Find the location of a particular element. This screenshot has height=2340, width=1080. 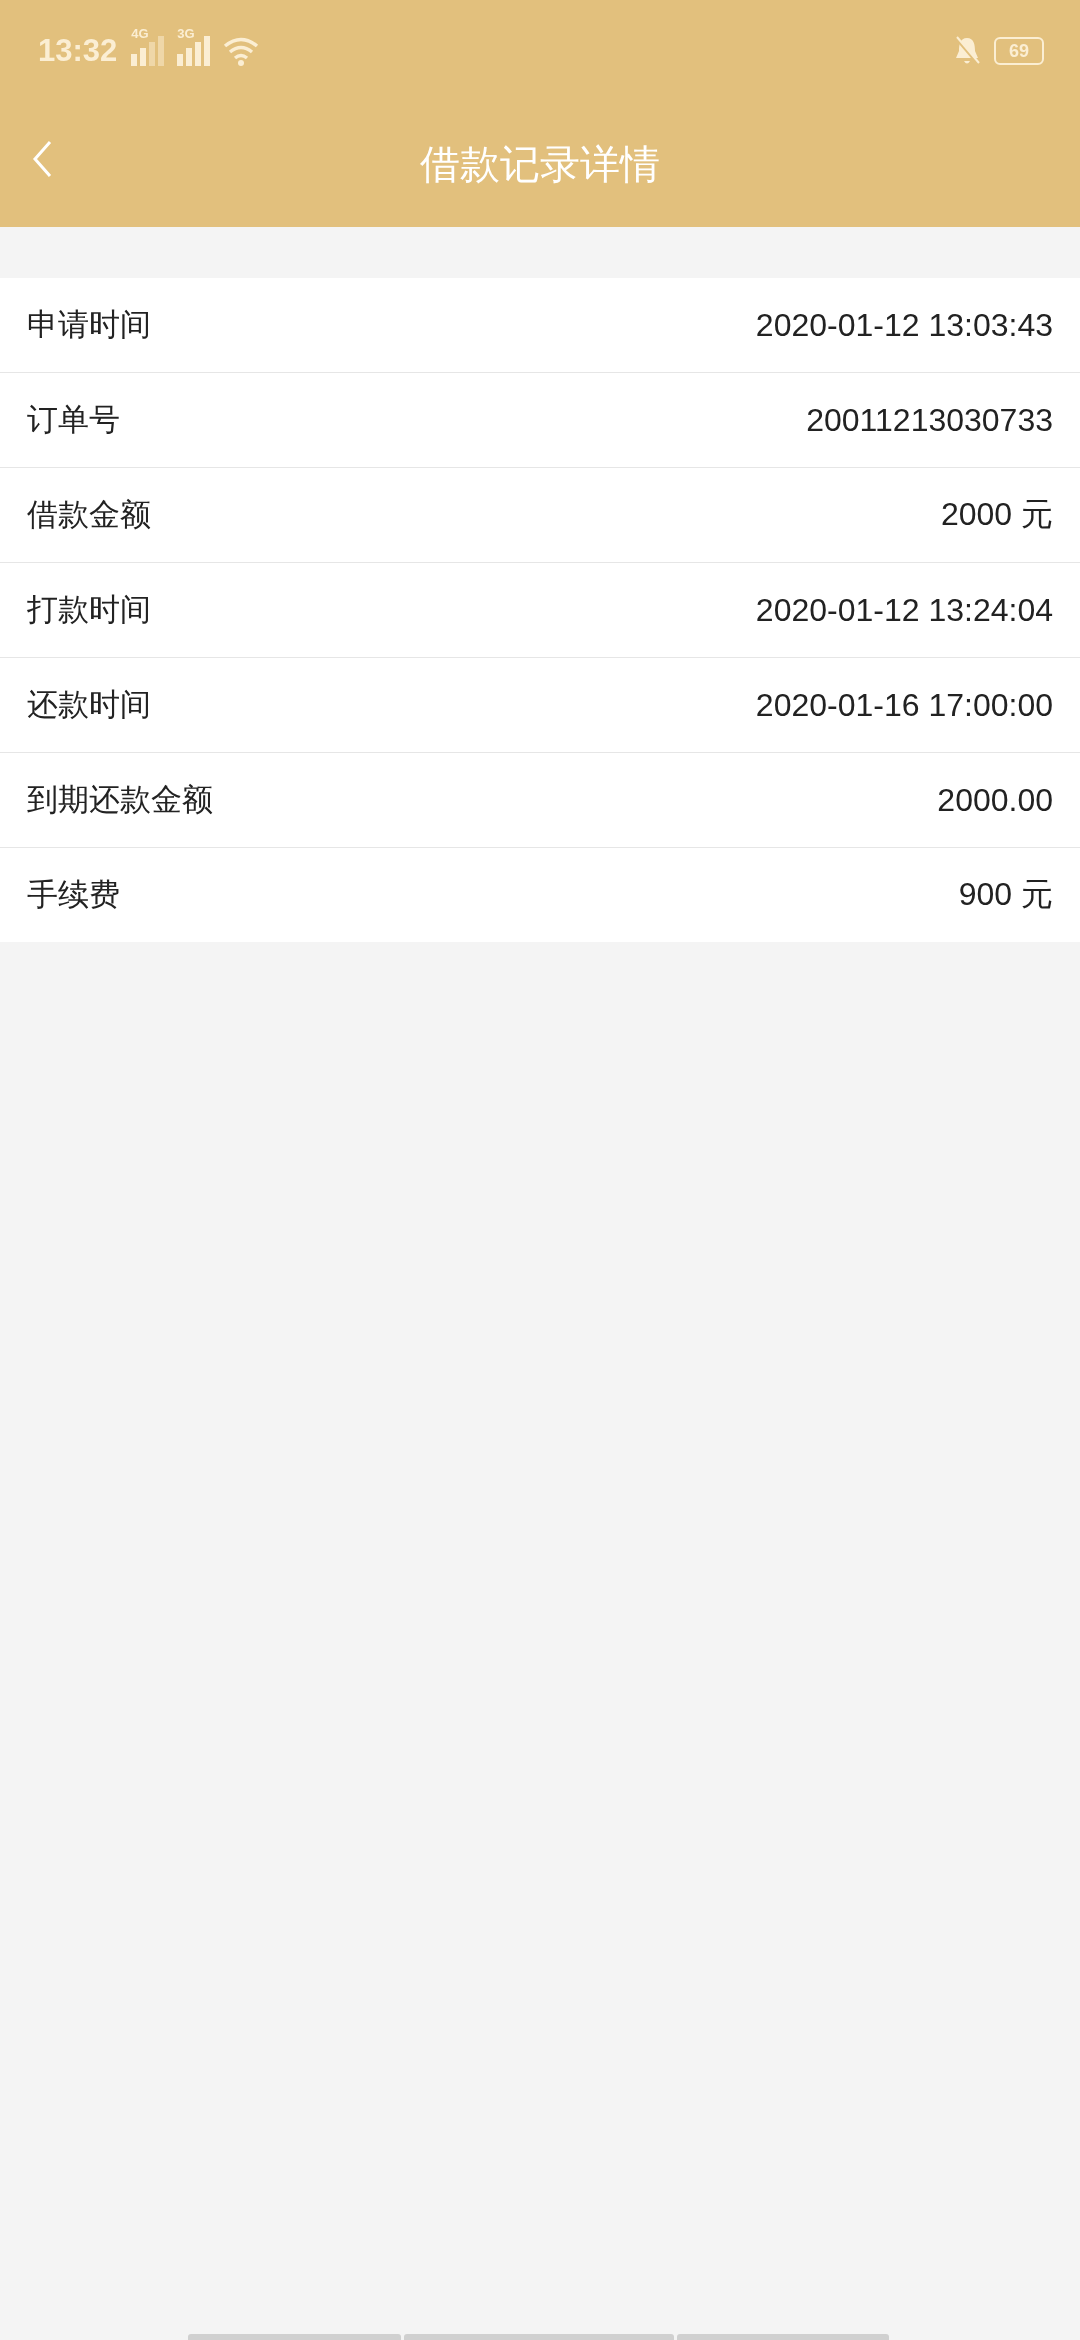

detail-label: 借款金额 is located at coordinates (89, 514).